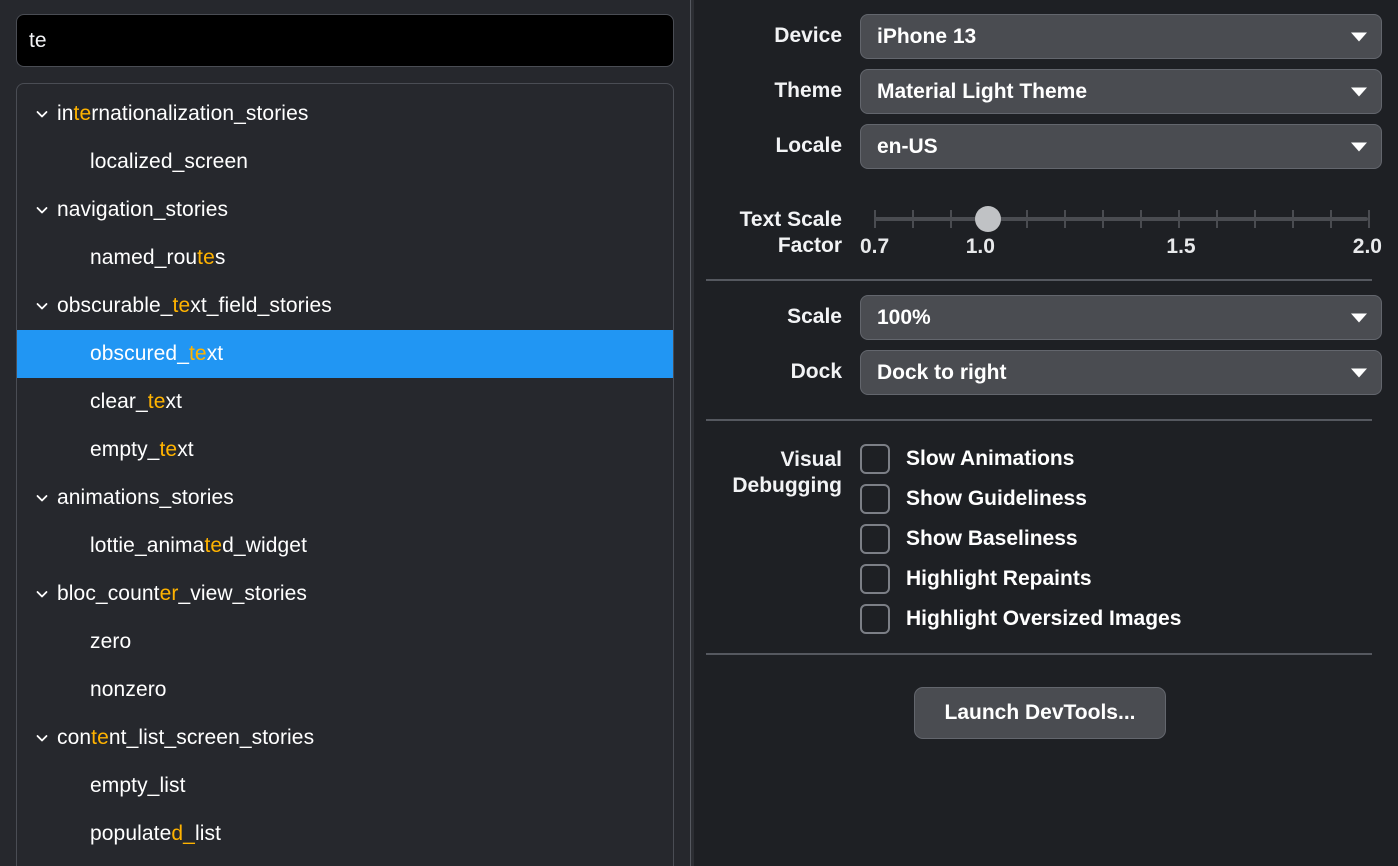 The width and height of the screenshot is (1398, 866). Describe the element at coordinates (990, 458) in the screenshot. I see `checkbox-label: Slow Animations` at that location.